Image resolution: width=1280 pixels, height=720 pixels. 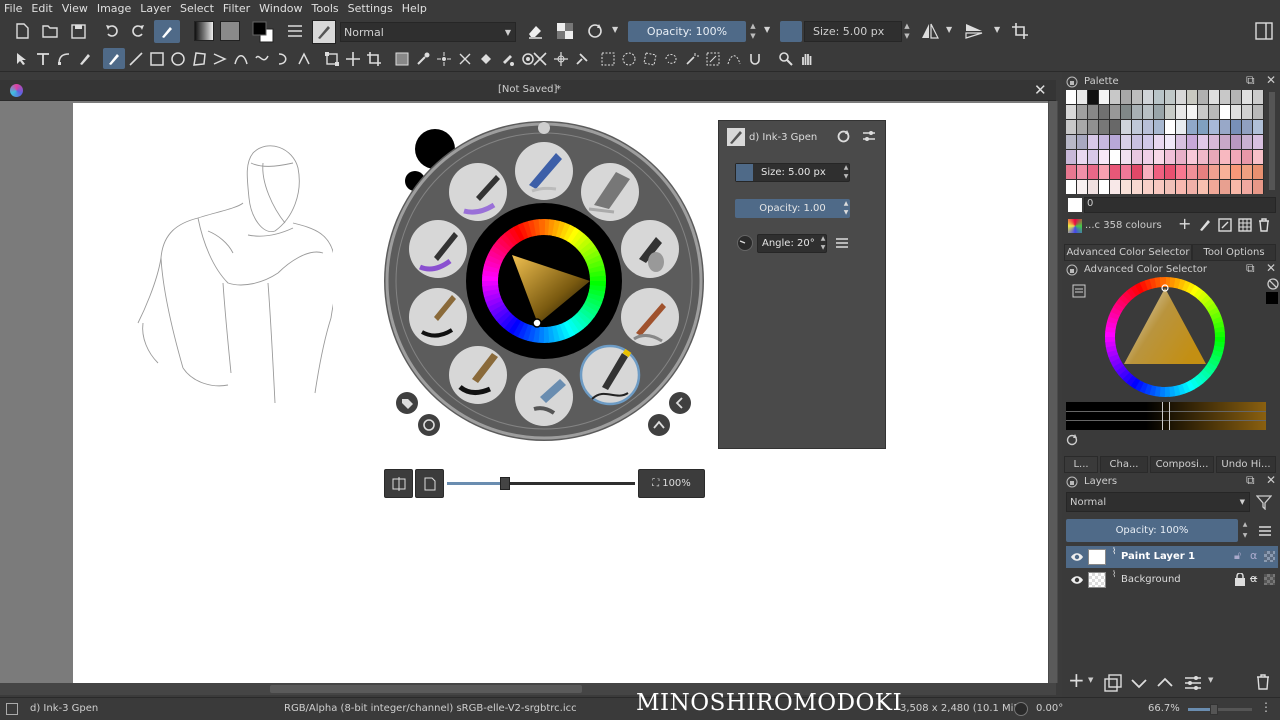 I want to click on colorize-mask-icon, so click(x=507, y=59).